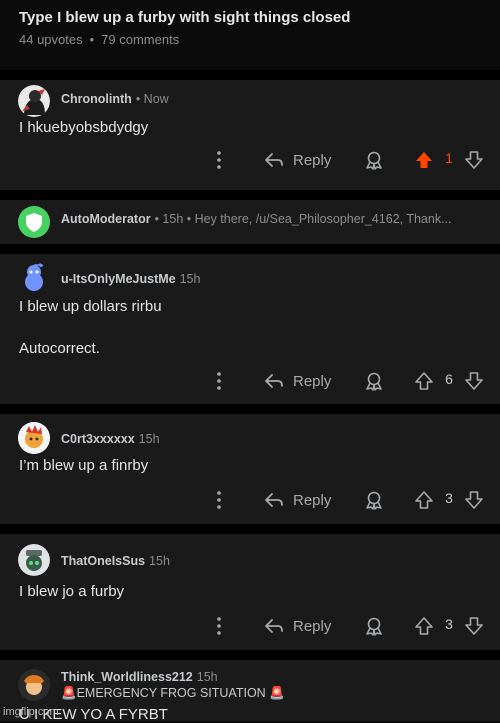 This screenshot has height=723, width=500. What do you see at coordinates (31, 712) in the screenshot?
I see `watermark: imgflip.com` at bounding box center [31, 712].